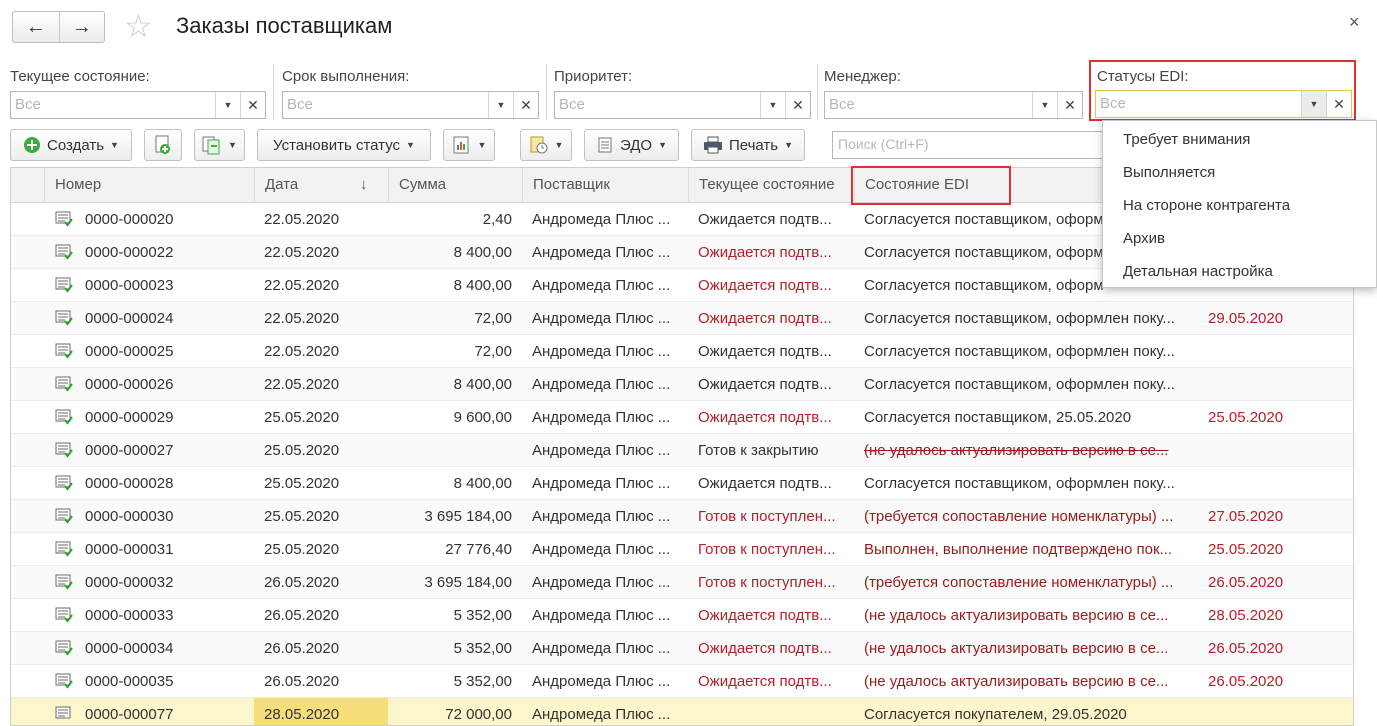 The width and height of the screenshot is (1377, 726). I want to click on header-number: Номер, so click(149, 185).